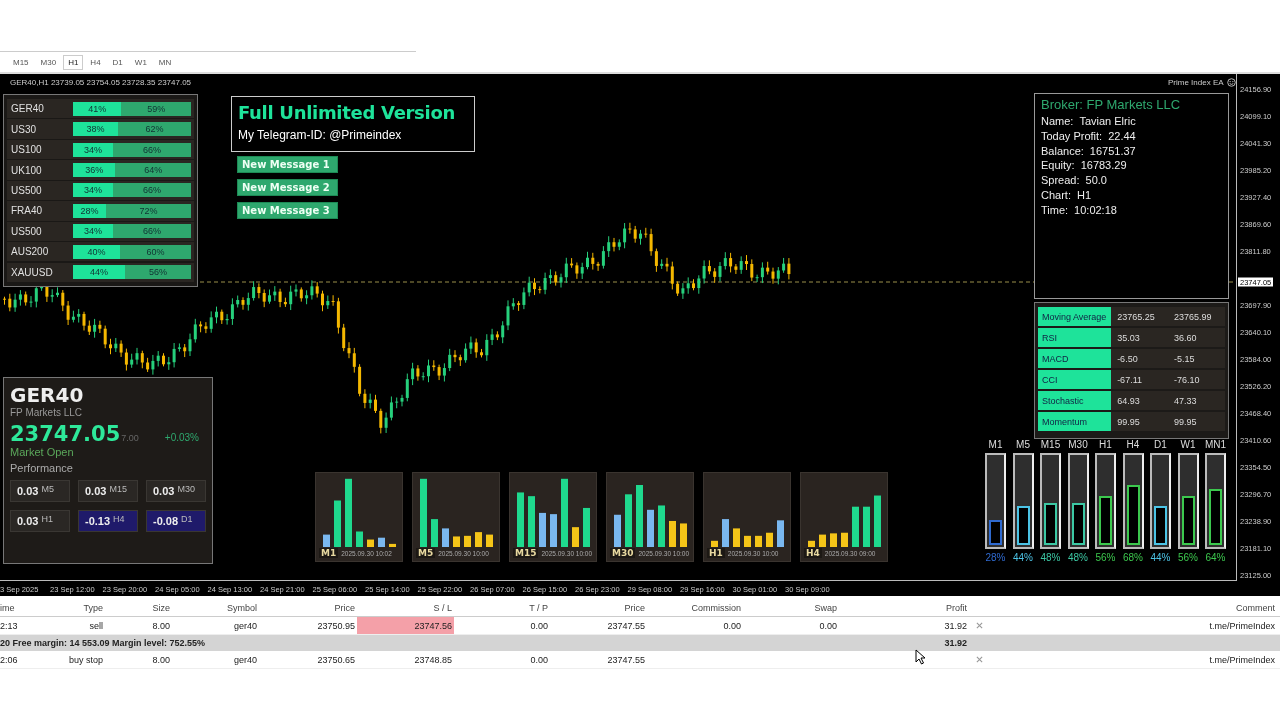 The width and height of the screenshot is (1280, 720). I want to click on indicator-value: 47.33, so click(1185, 400).